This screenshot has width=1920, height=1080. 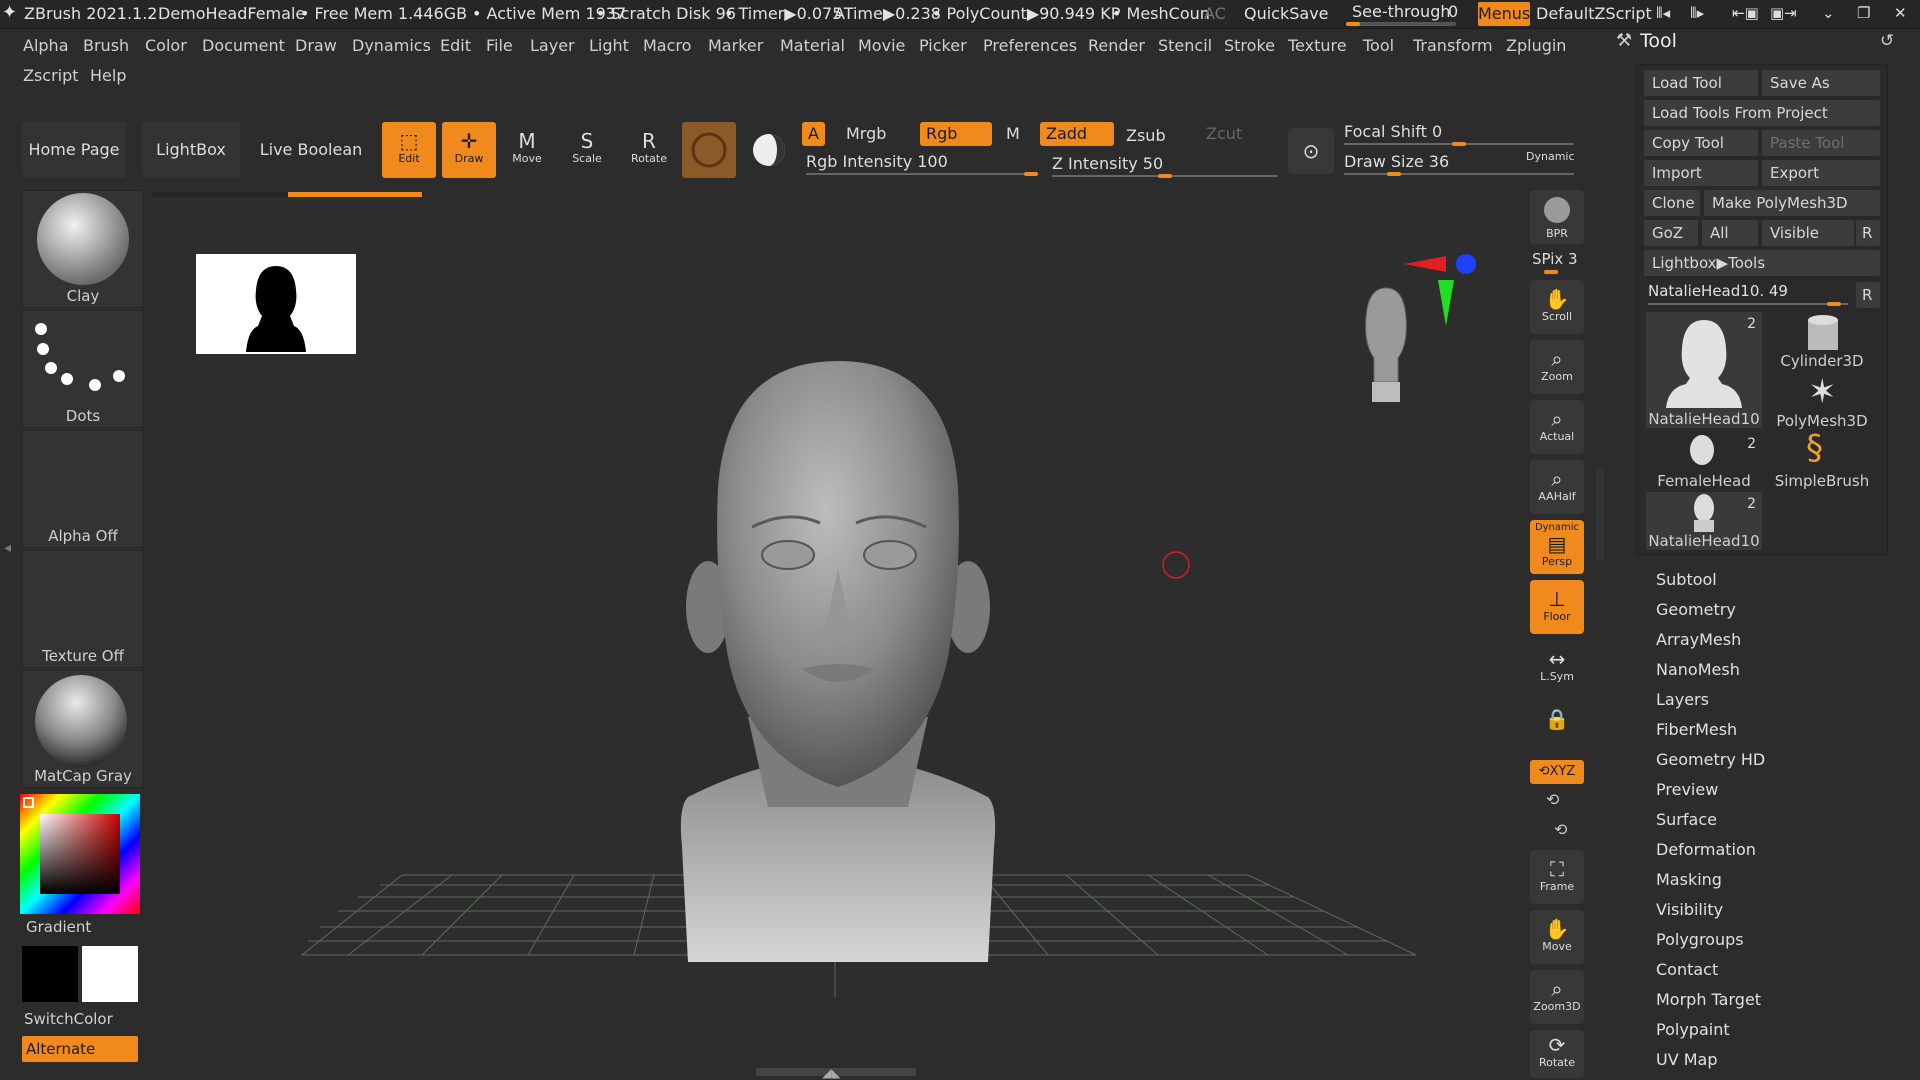 I want to click on z-intensity-knob, so click(x=1165, y=176).